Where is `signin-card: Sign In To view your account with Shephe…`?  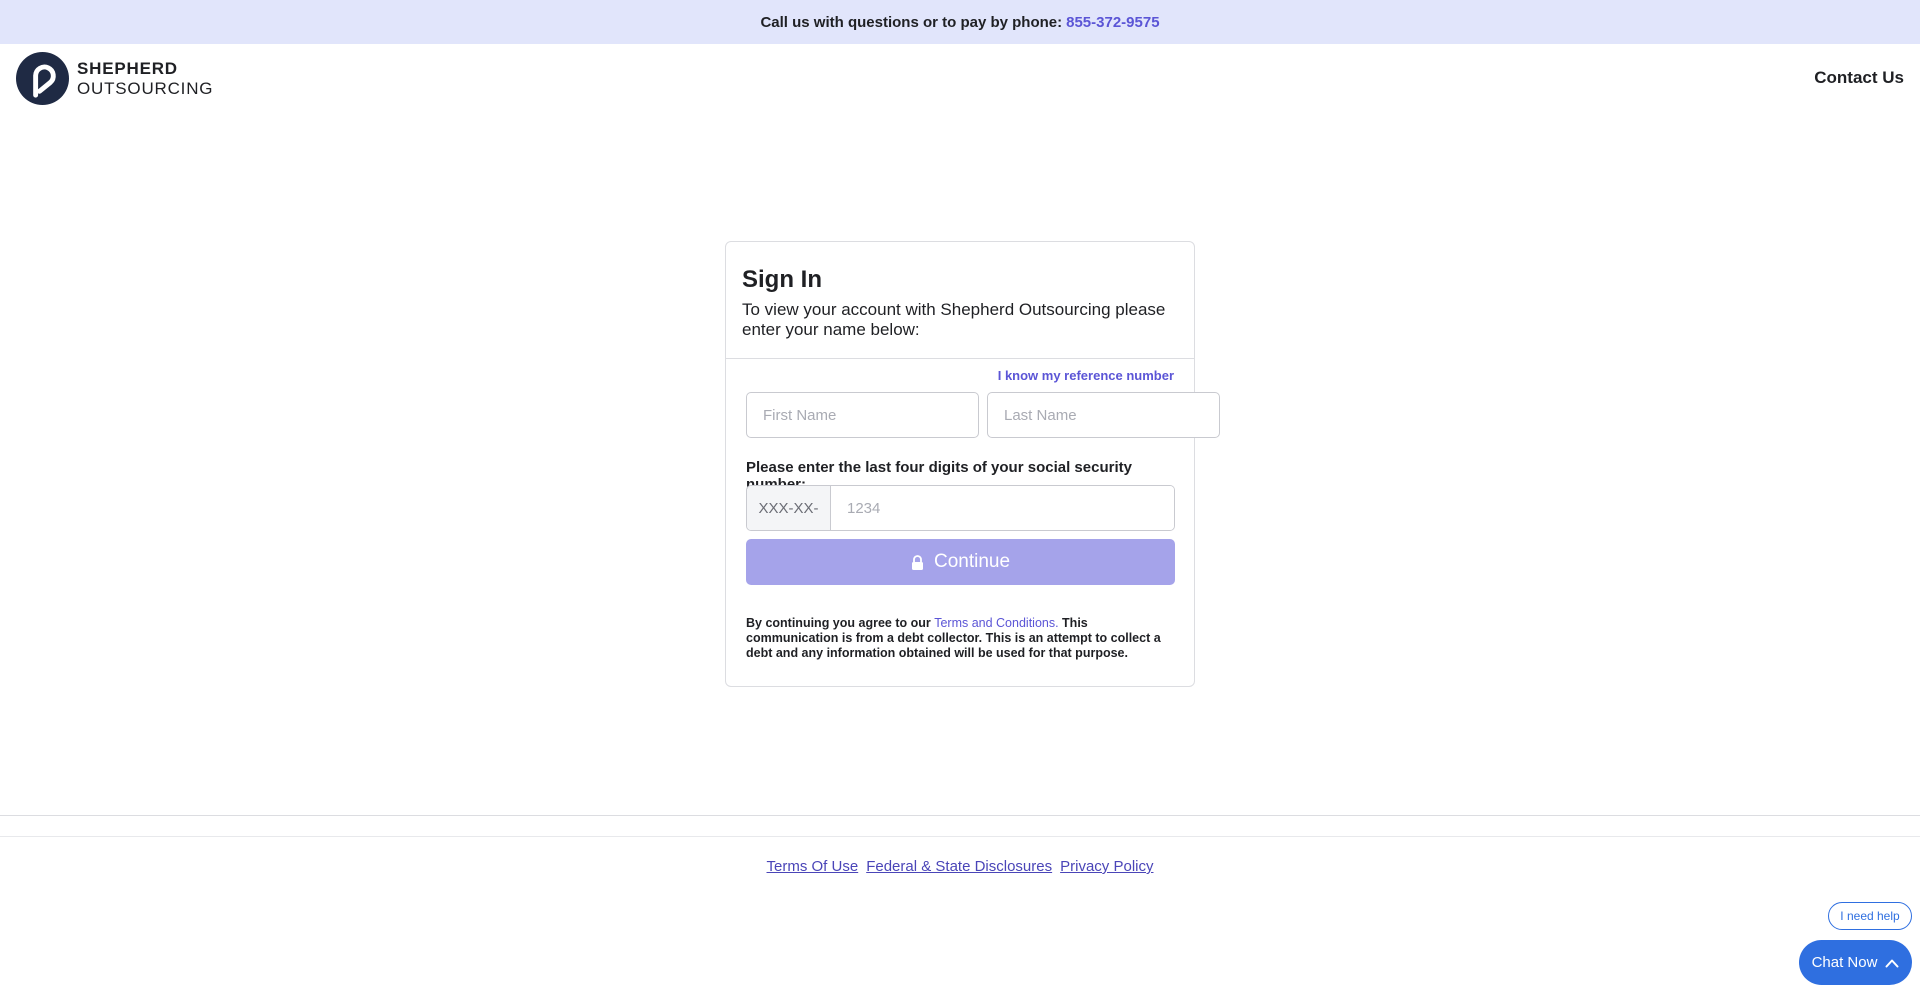 signin-card: Sign In To view your account with Shephe… is located at coordinates (972, 464).